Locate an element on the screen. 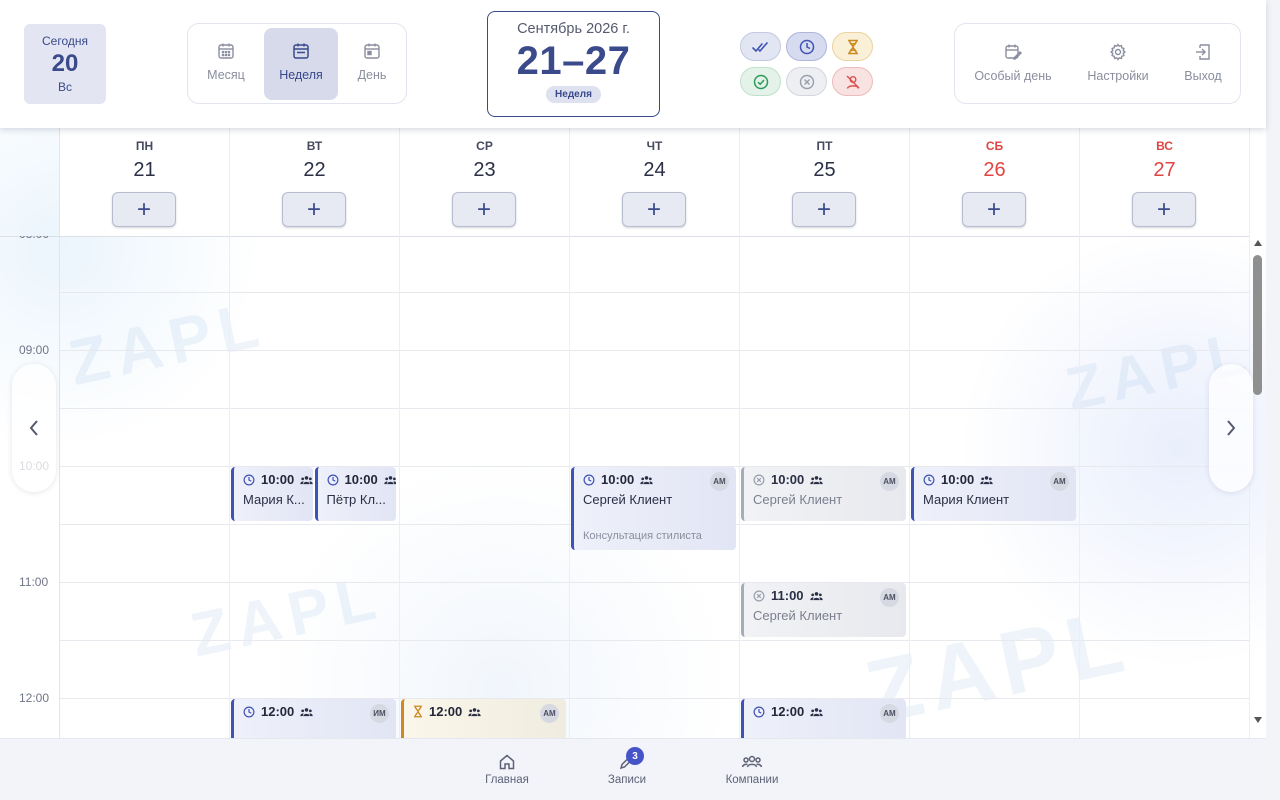 This screenshot has height=800, width=1280. next-week-button is located at coordinates (1231, 428).